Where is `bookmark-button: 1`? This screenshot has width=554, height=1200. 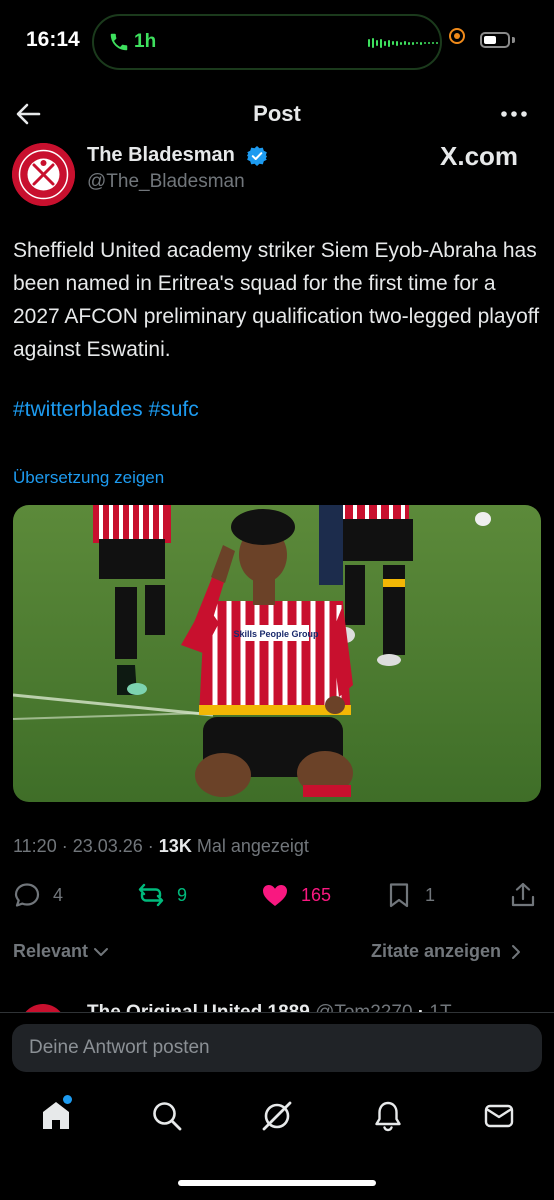 bookmark-button: 1 is located at coordinates (410, 895).